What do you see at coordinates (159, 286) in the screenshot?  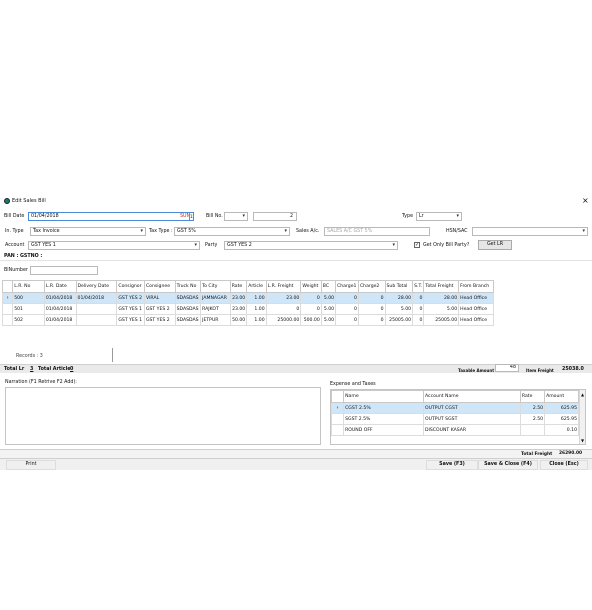 I see `column-header: Consignee` at bounding box center [159, 286].